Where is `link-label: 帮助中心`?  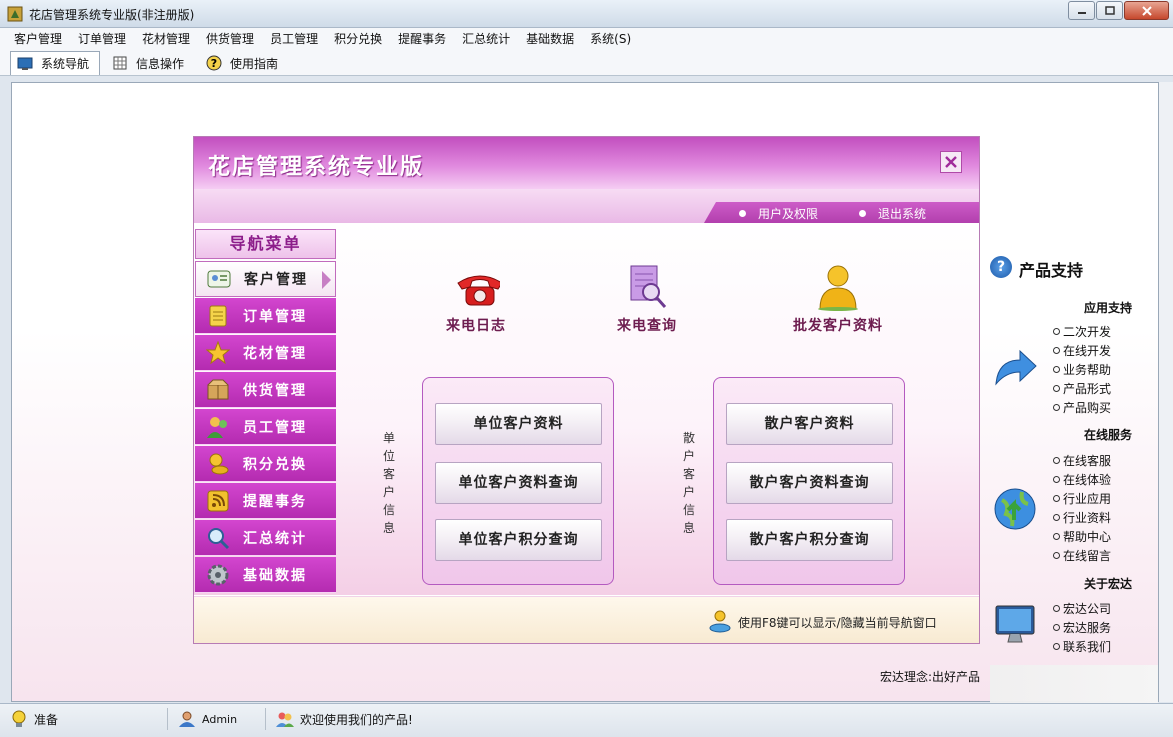
link-label: 帮助中心 is located at coordinates (1087, 537).